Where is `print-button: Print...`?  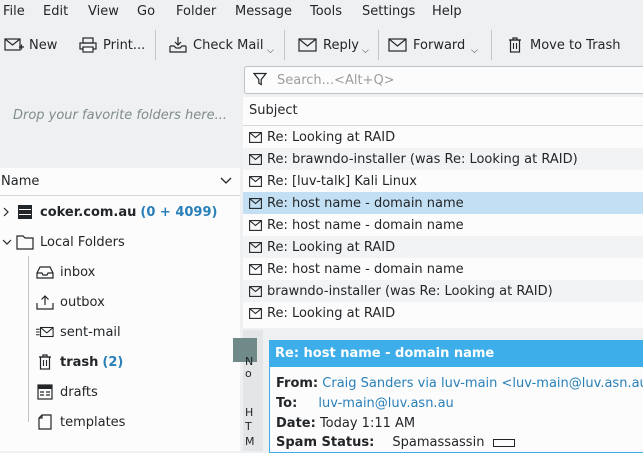
print-button: Print... is located at coordinates (111, 45).